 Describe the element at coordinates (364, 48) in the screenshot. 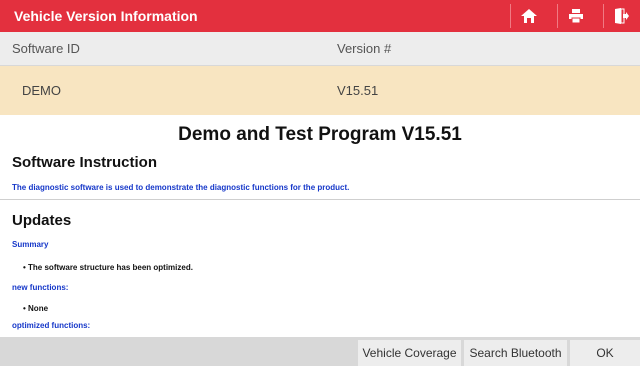

I see `column-header-version: Version #` at that location.